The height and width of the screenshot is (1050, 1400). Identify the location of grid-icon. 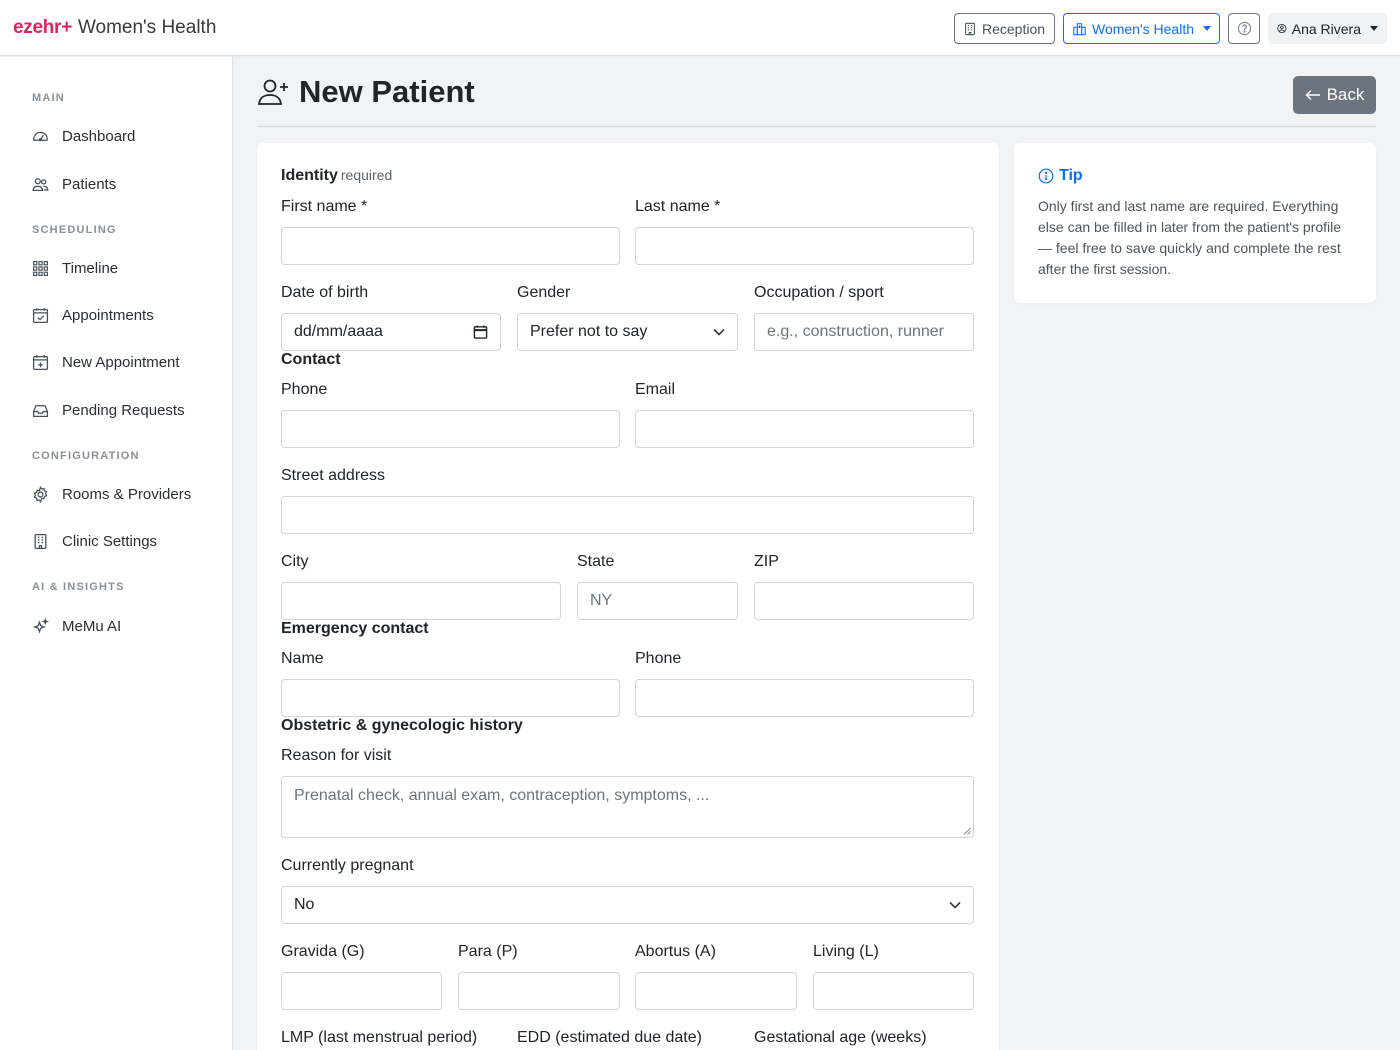
(40, 268).